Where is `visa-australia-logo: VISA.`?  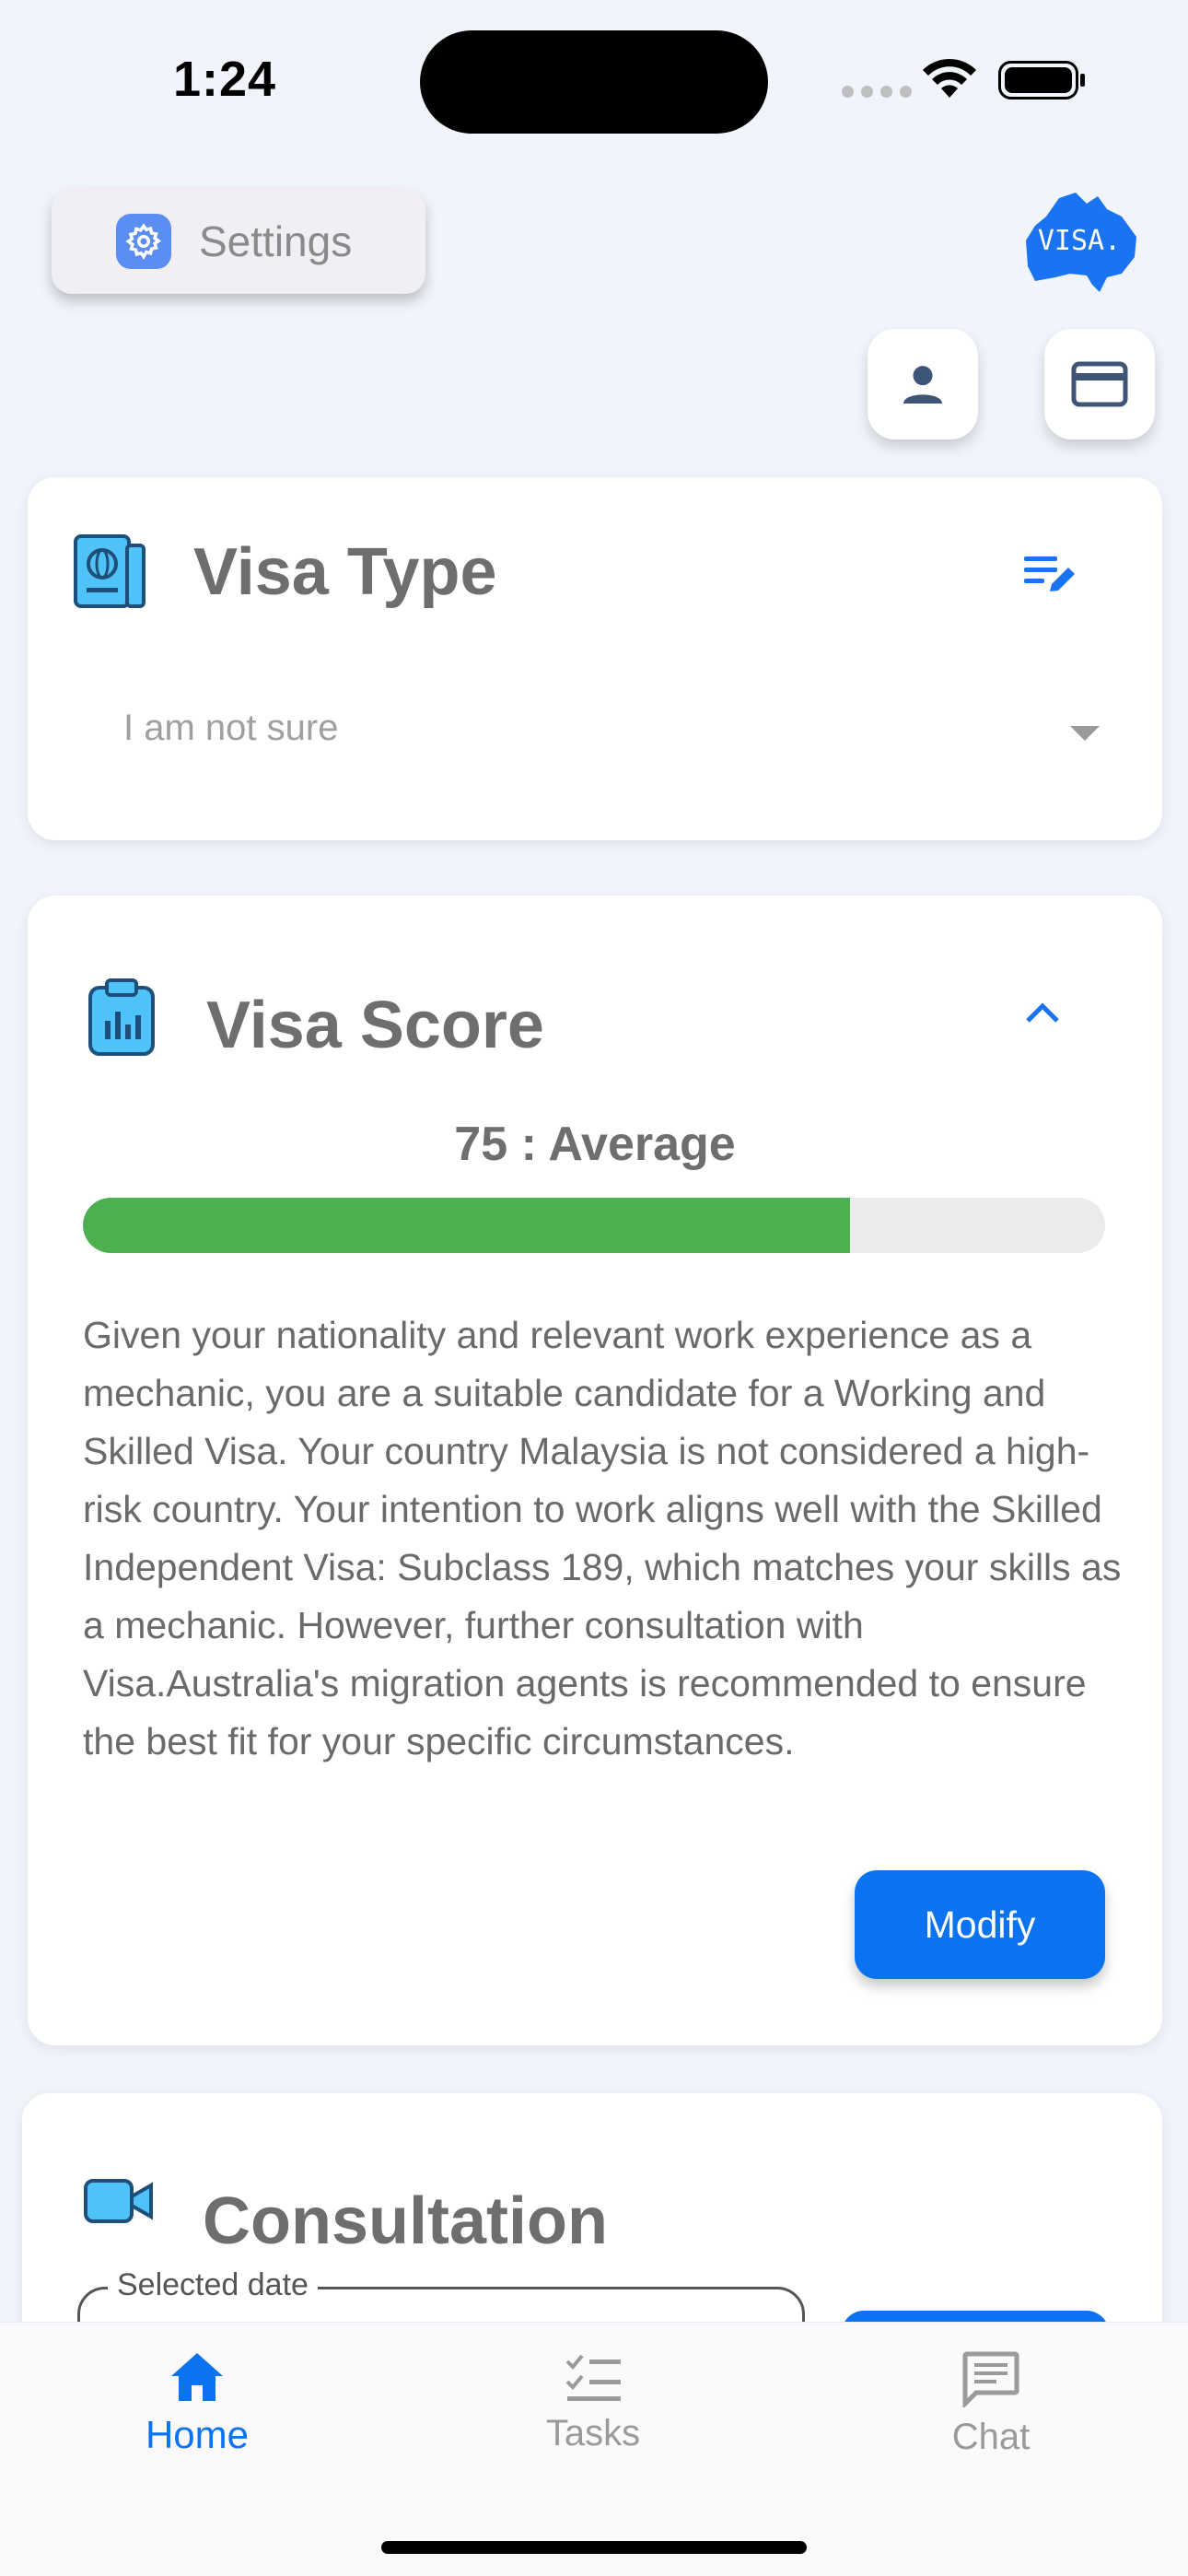
visa-australia-logo: VISA. is located at coordinates (1081, 243).